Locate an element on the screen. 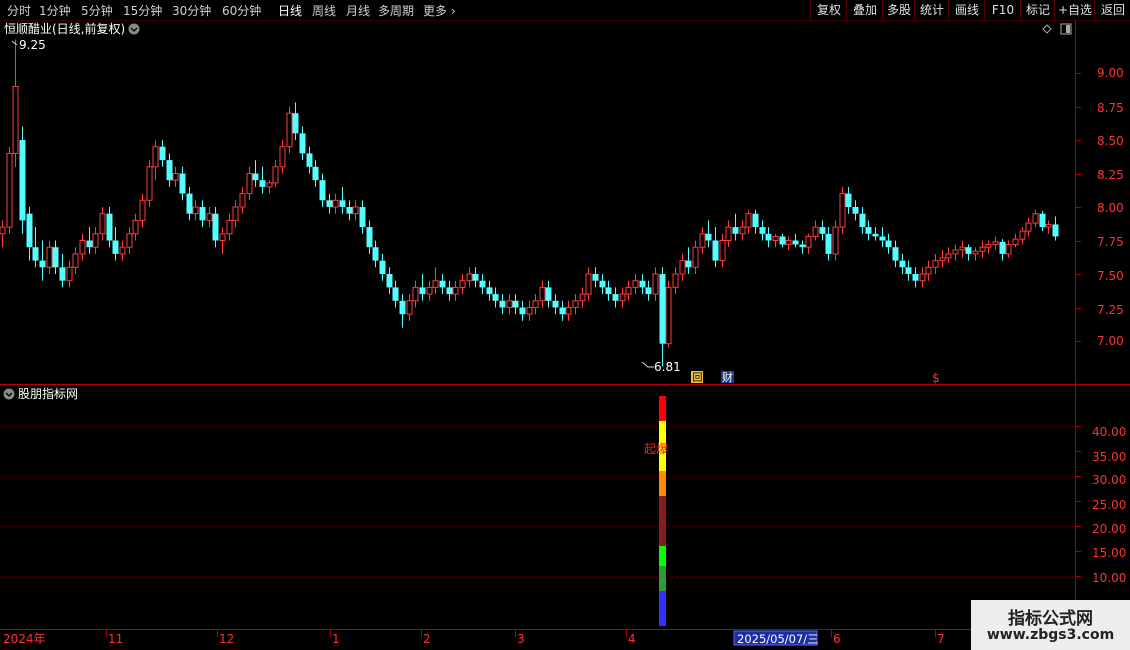 The height and width of the screenshot is (650, 1130). period-more: 更多 › is located at coordinates (439, 10).